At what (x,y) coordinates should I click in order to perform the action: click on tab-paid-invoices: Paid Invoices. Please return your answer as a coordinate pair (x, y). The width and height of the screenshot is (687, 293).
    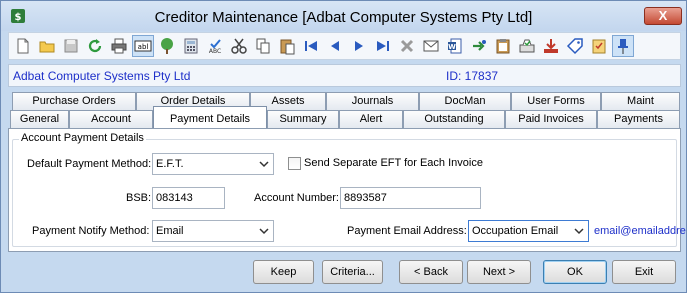
    Looking at the image, I should click on (551, 119).